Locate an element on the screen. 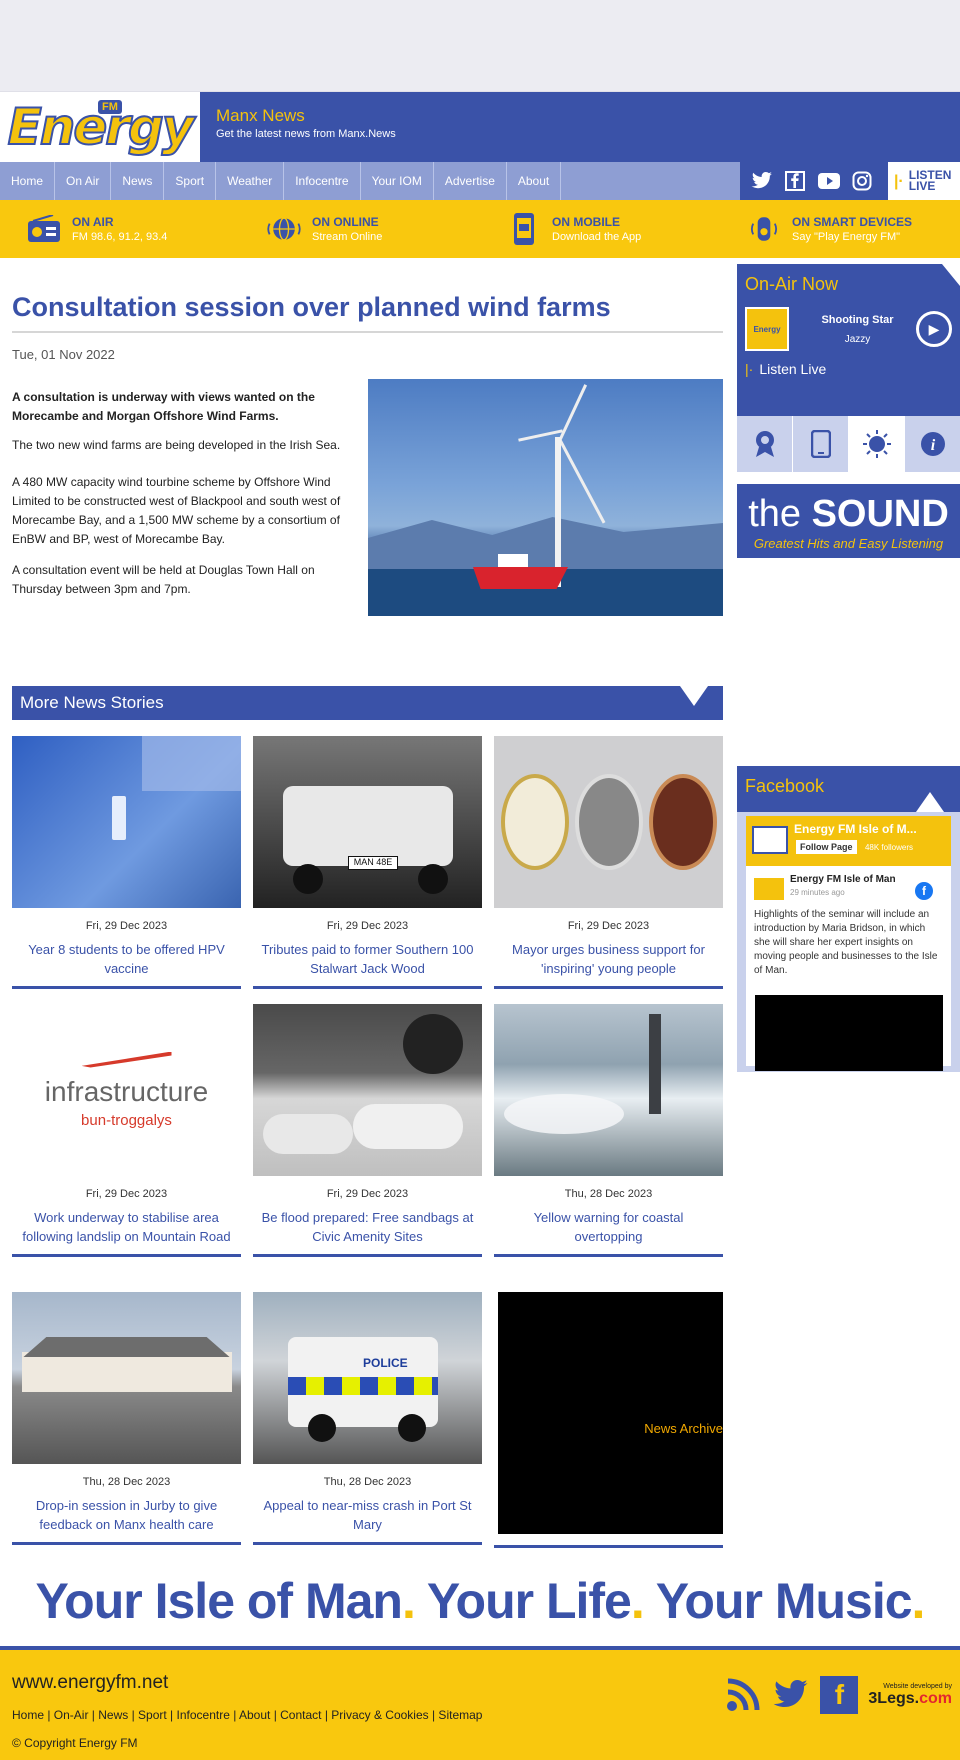  header-title: Manx News is located at coordinates (260, 115).